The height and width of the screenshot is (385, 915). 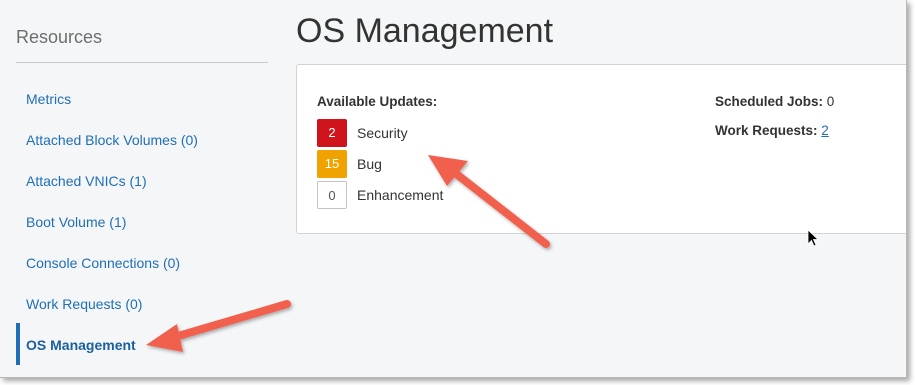 What do you see at coordinates (142, 62) in the screenshot?
I see `resources-divider` at bounding box center [142, 62].